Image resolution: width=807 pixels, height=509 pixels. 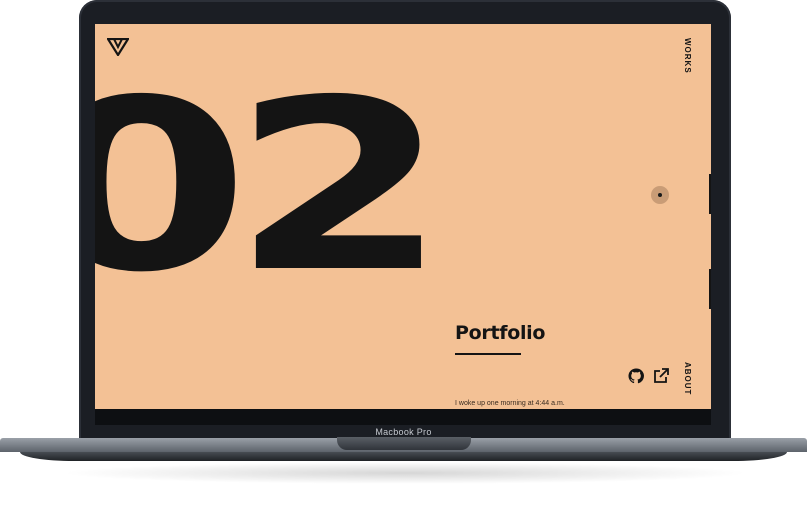 What do you see at coordinates (510, 403) in the screenshot?
I see `project-description: I woke up one morning at 4:44 a.m.` at bounding box center [510, 403].